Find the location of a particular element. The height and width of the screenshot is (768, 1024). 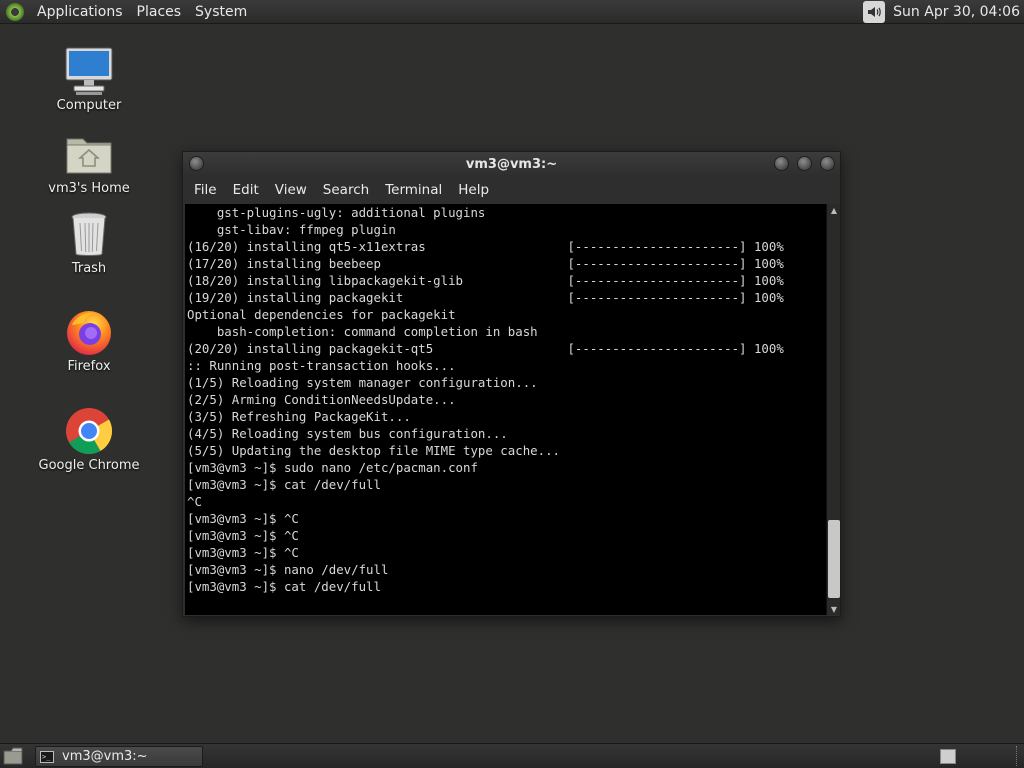

terminal-icon: >_ is located at coordinates (47, 756).